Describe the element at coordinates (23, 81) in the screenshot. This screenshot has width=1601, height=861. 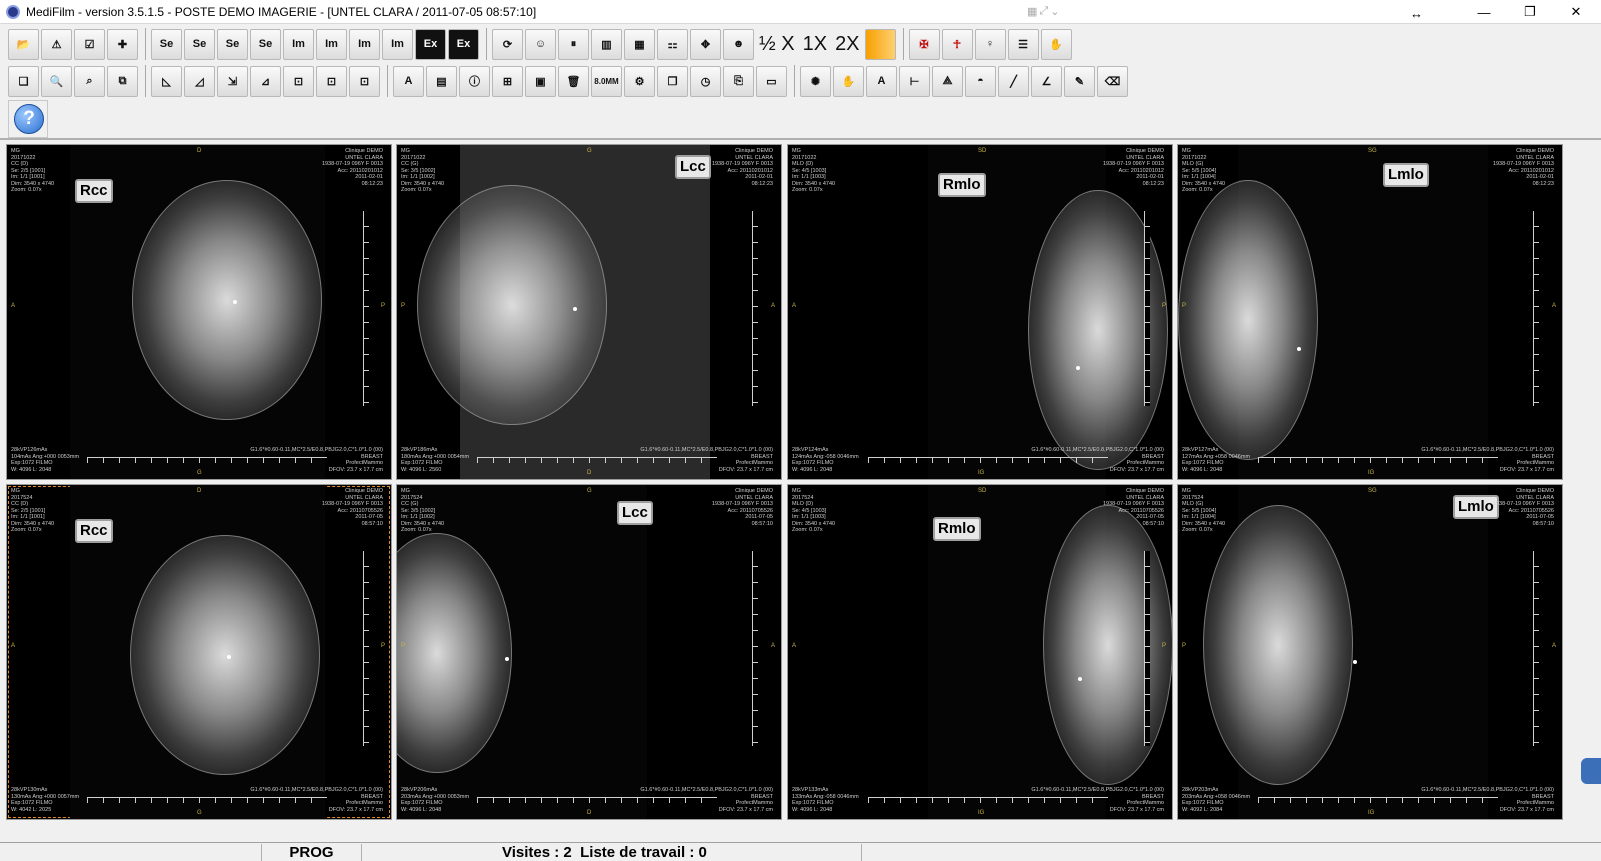
I see `stack-icon: ❏` at that location.